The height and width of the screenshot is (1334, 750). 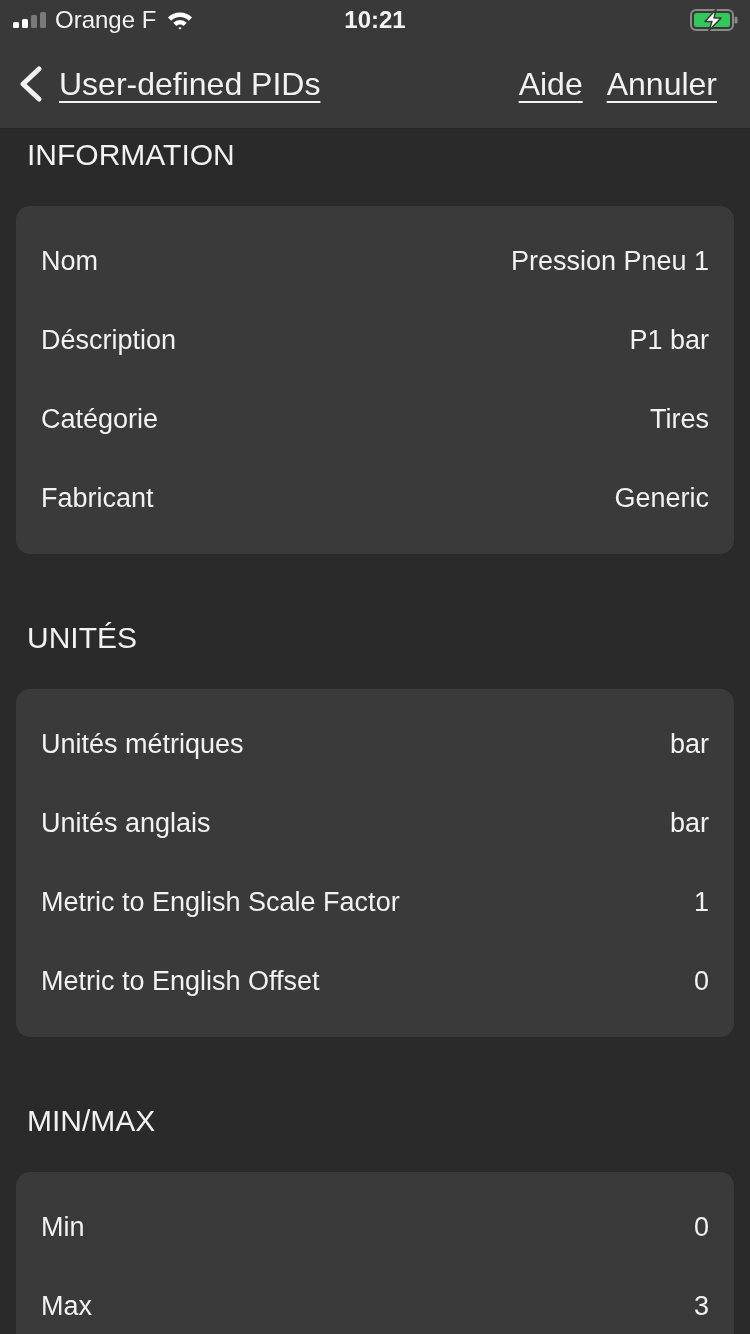 What do you see at coordinates (180, 20) in the screenshot?
I see `wifi-icon` at bounding box center [180, 20].